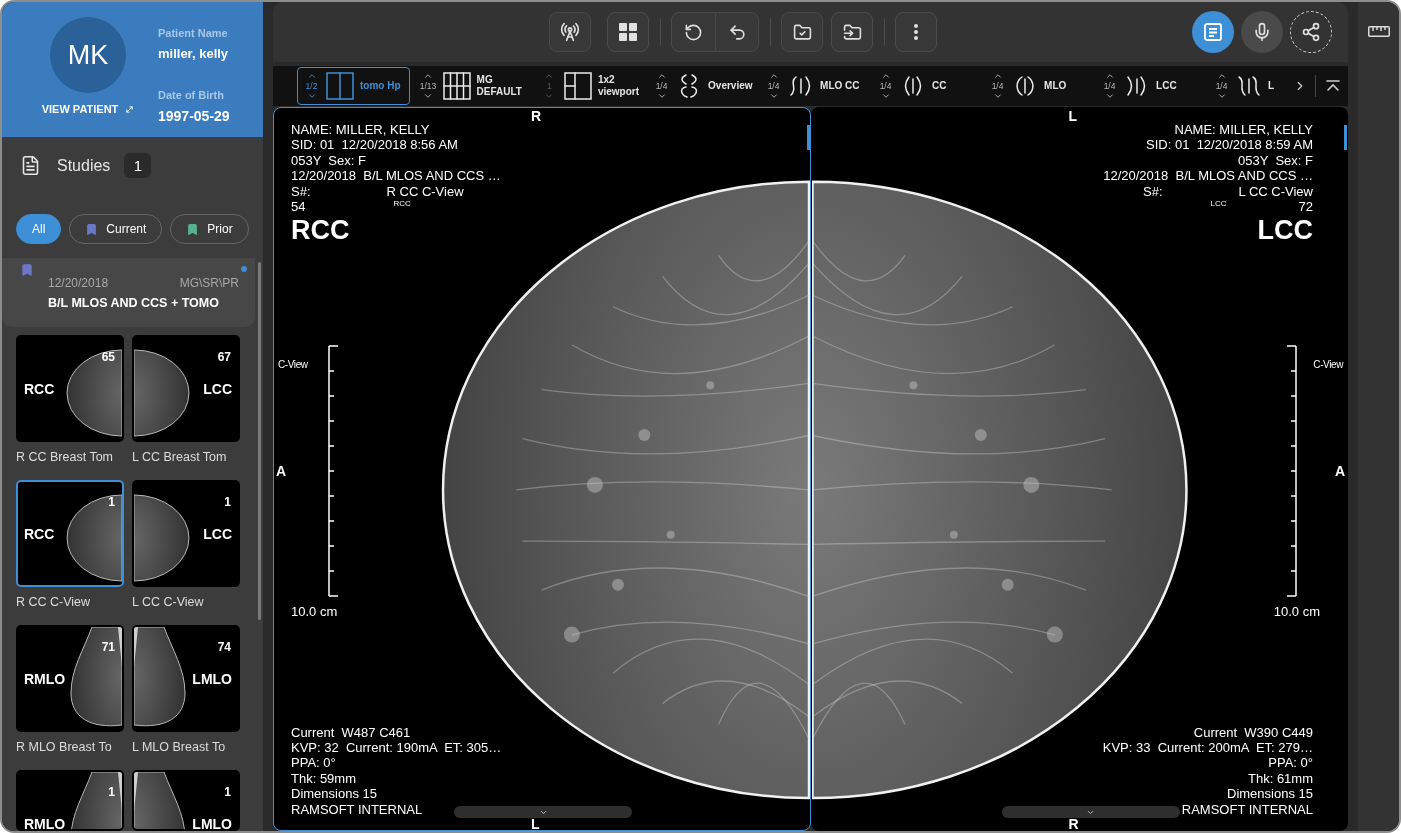  I want to click on overlay-text: Dimensions 15, so click(1270, 794).